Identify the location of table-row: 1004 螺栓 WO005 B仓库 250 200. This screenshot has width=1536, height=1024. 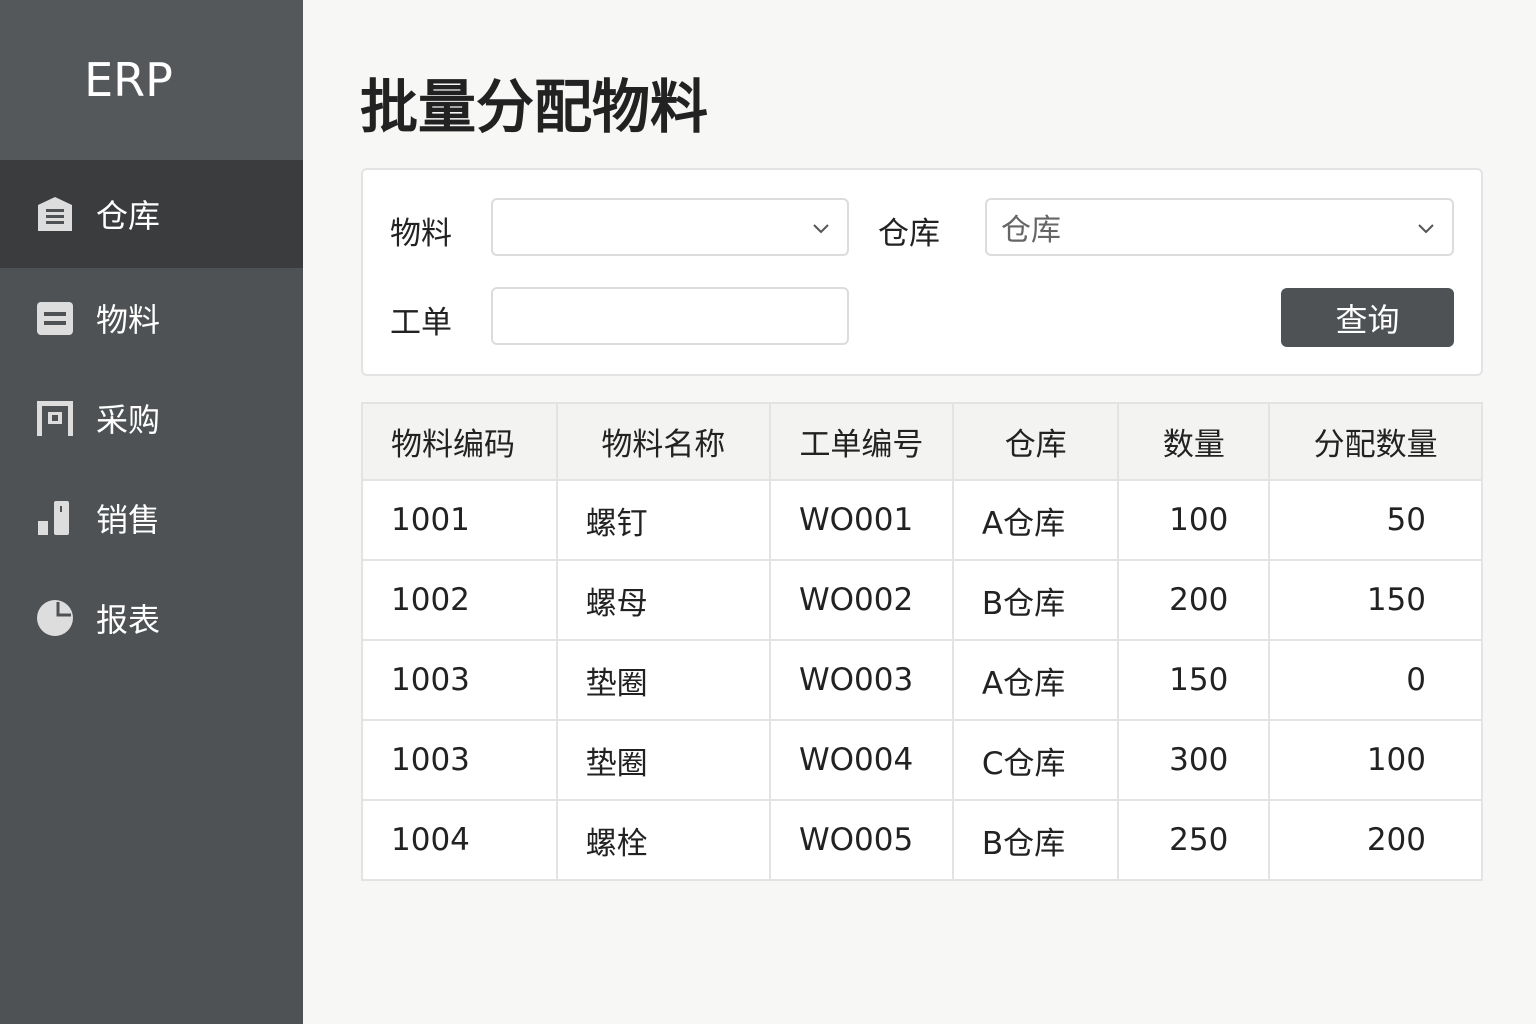
(922, 840).